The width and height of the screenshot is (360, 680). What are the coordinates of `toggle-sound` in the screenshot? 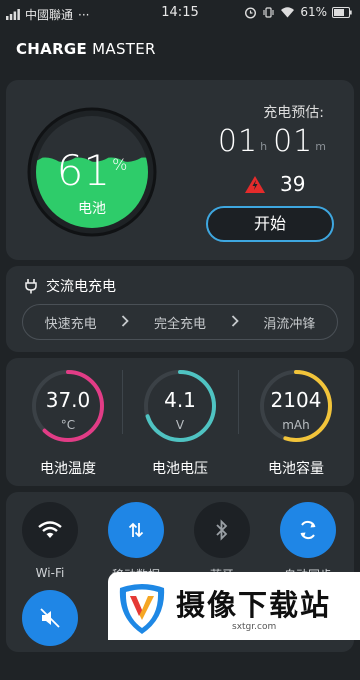 It's located at (50, 635).